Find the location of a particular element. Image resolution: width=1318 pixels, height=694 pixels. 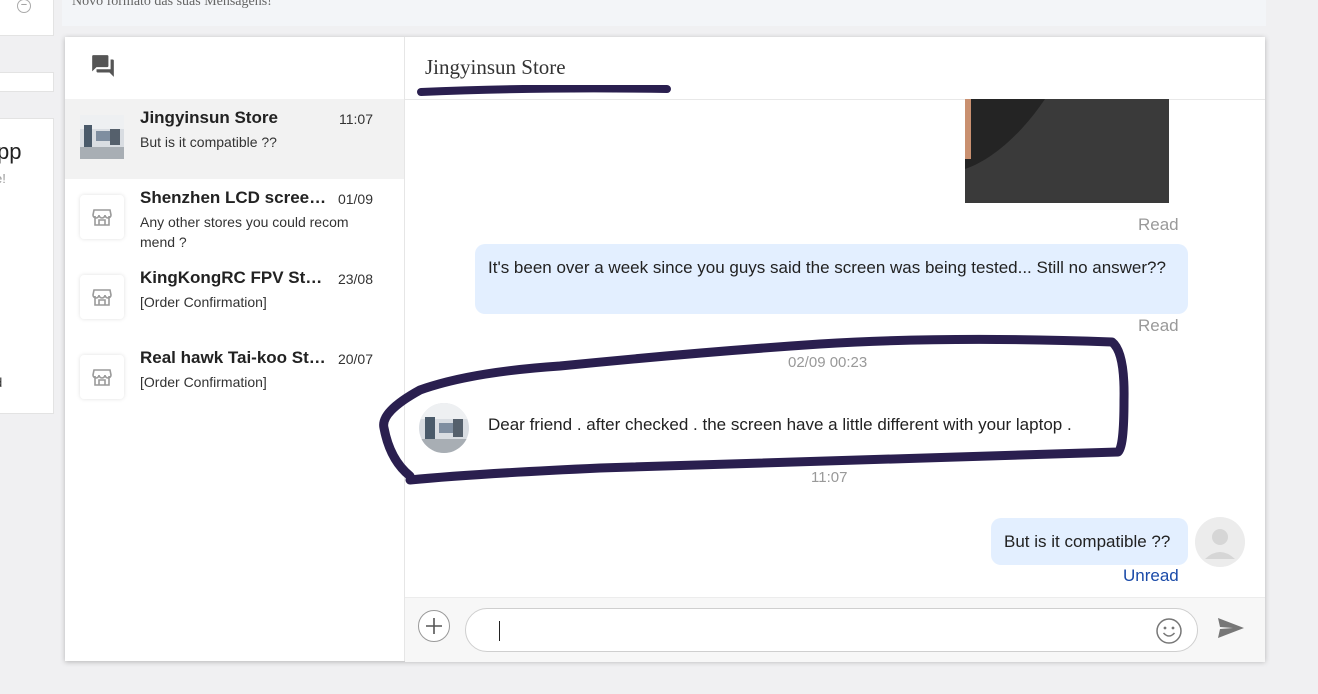

left-card: − is located at coordinates (27, 18).